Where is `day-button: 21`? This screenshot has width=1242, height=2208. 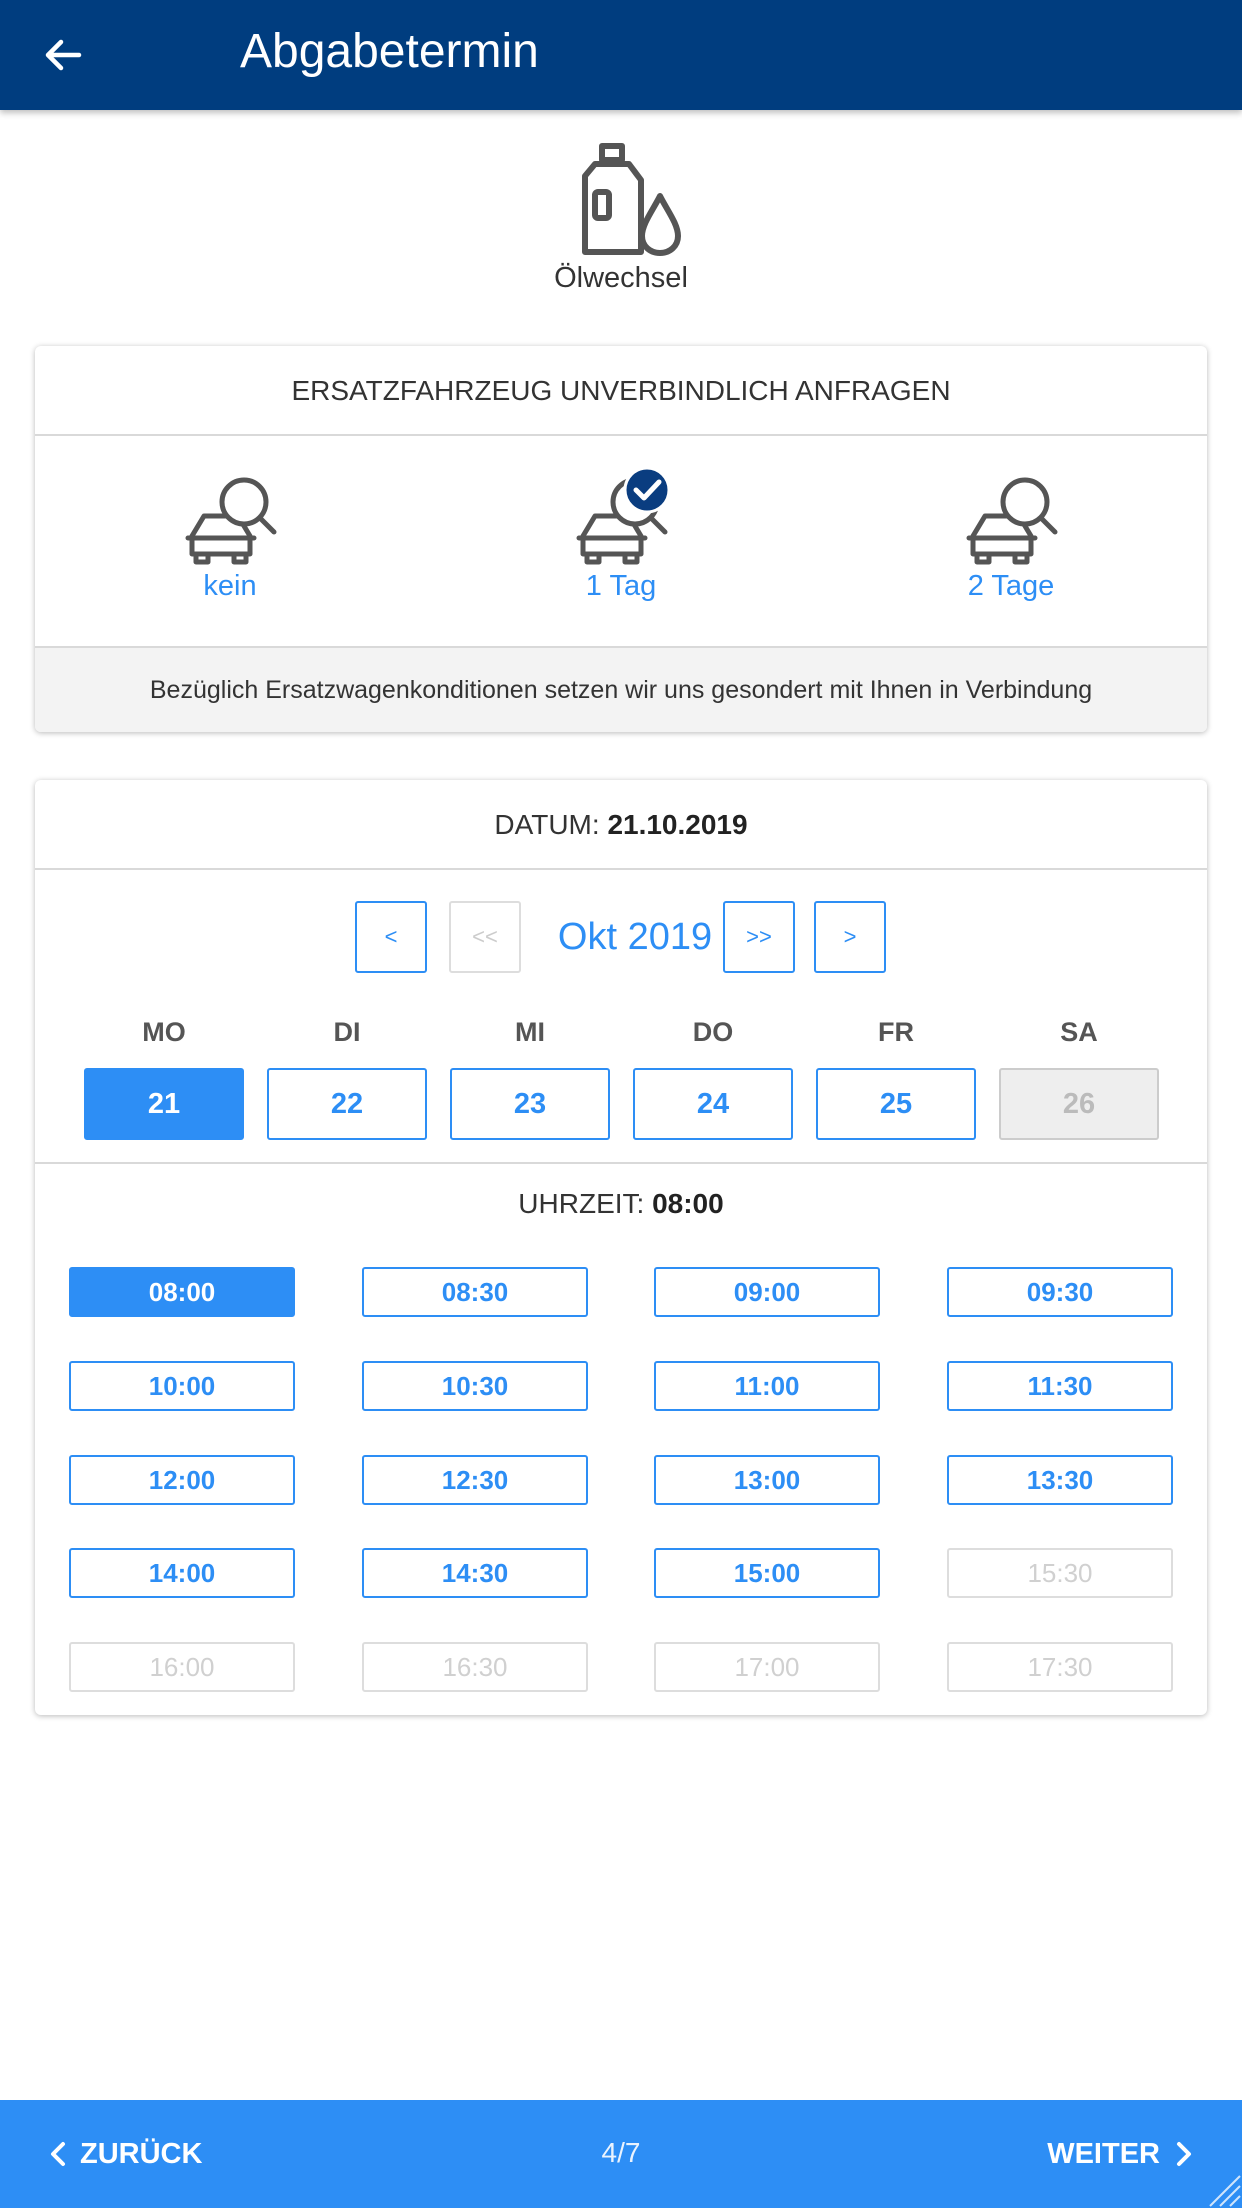
day-button: 21 is located at coordinates (164, 1104).